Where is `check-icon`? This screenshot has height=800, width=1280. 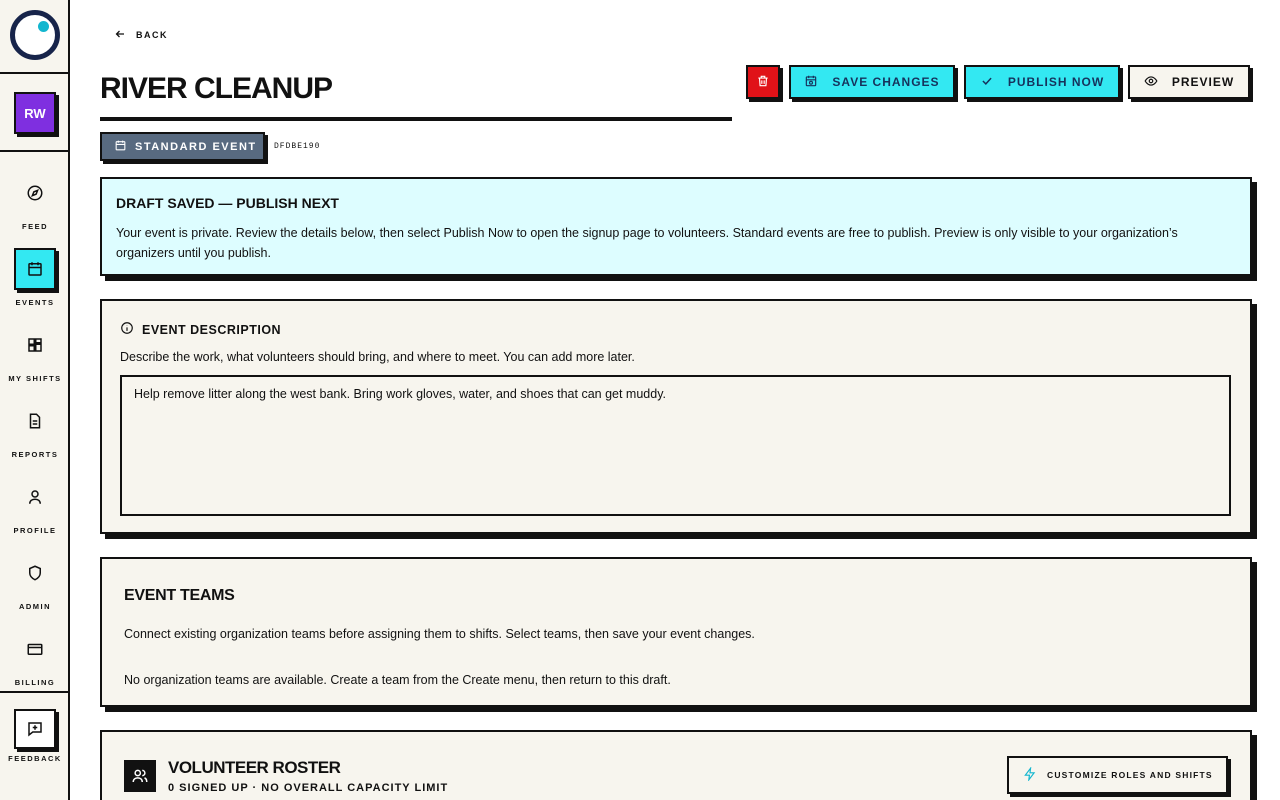 check-icon is located at coordinates (987, 82).